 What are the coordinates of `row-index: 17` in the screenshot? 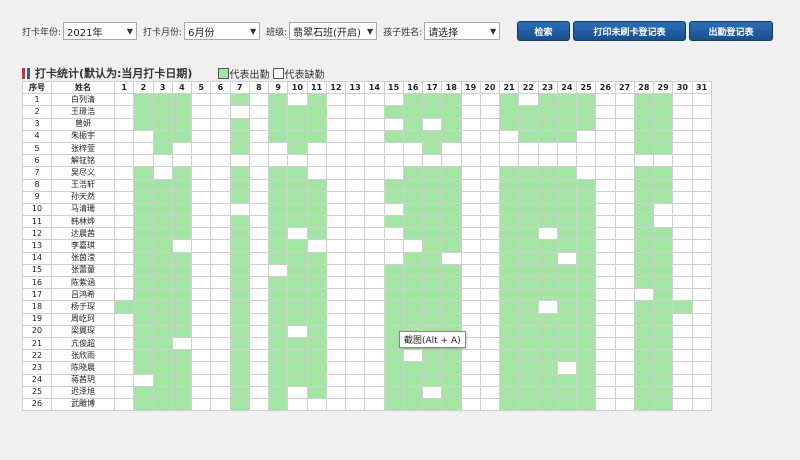 It's located at (37, 295).